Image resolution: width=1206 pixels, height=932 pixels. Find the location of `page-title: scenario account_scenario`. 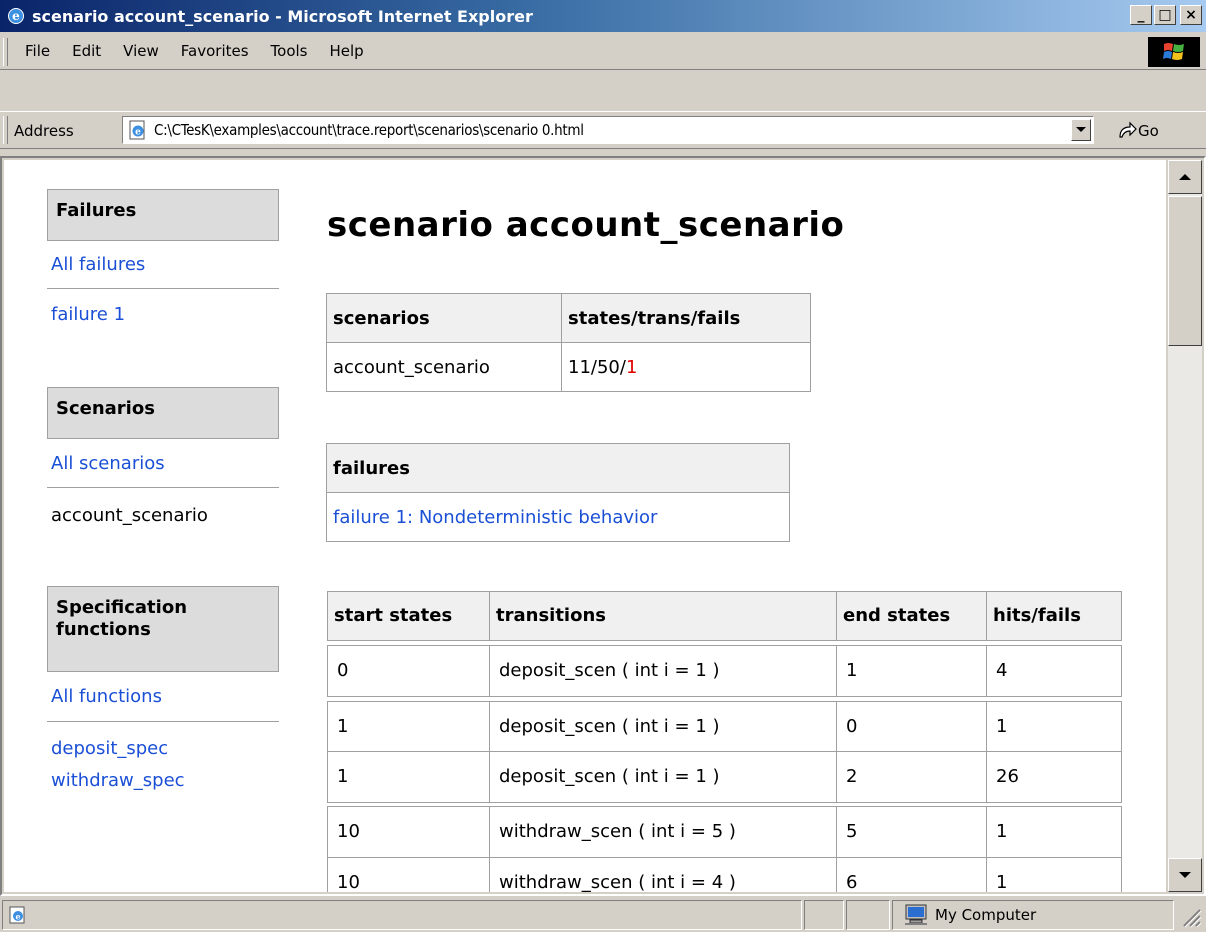

page-title: scenario account_scenario is located at coordinates (586, 225).